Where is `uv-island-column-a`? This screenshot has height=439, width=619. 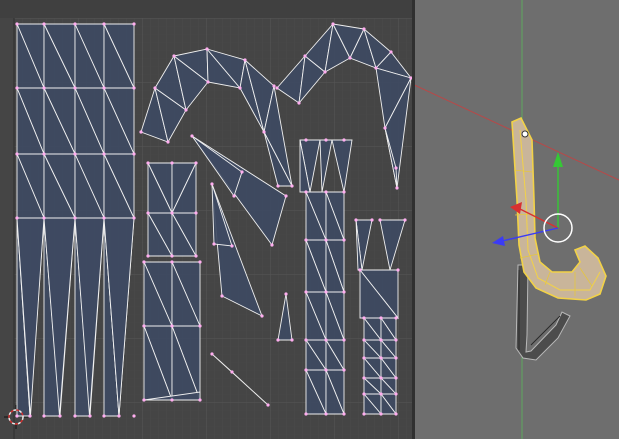
uv-island-column-a is located at coordinates (172, 281).